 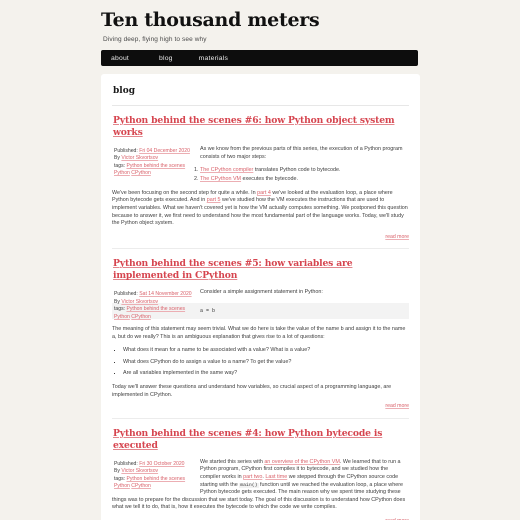 I want to click on main-navigation: about blog materials, so click(x=259, y=58).